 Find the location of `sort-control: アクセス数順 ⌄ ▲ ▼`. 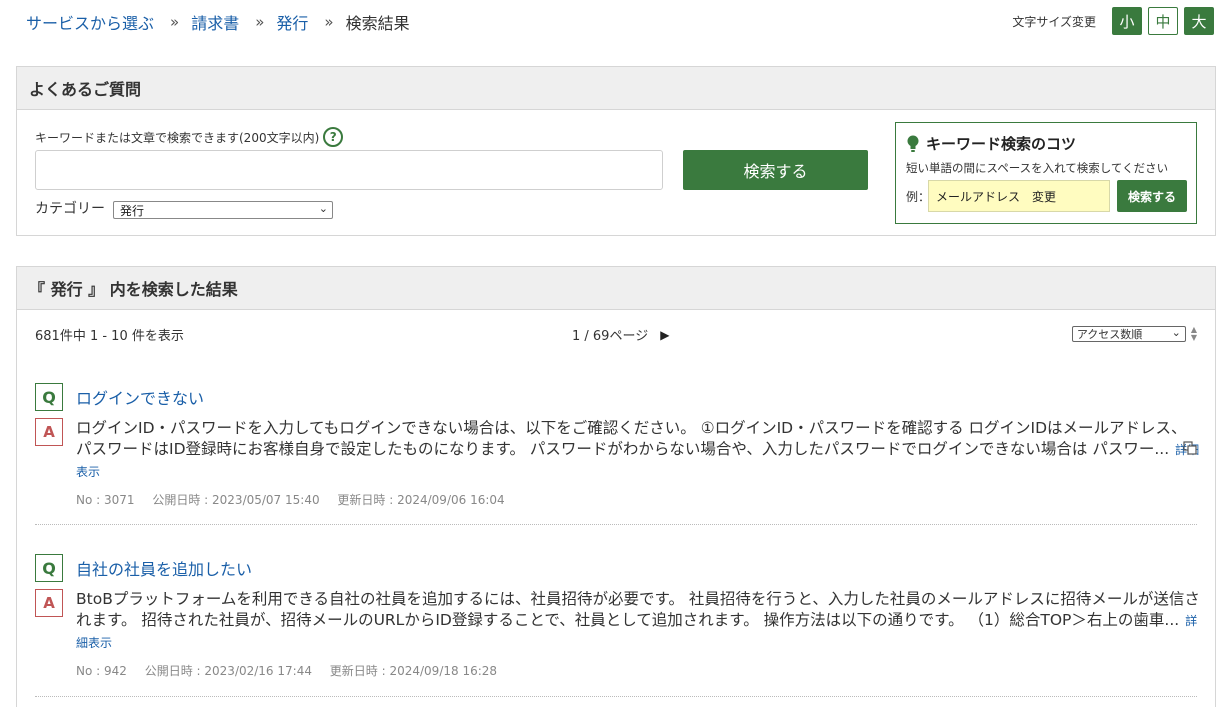

sort-control: アクセス数順 ⌄ ▲ ▼ is located at coordinates (1134, 334).